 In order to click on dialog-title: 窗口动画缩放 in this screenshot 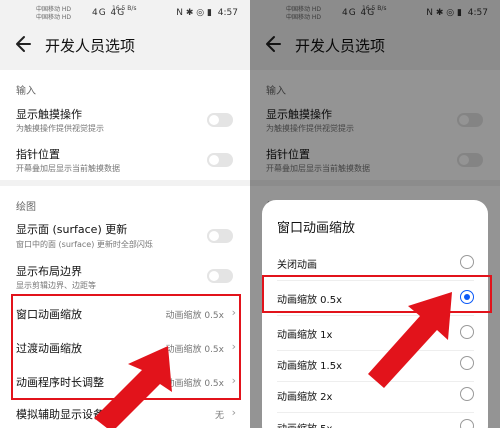, I will do `click(316, 228)`.